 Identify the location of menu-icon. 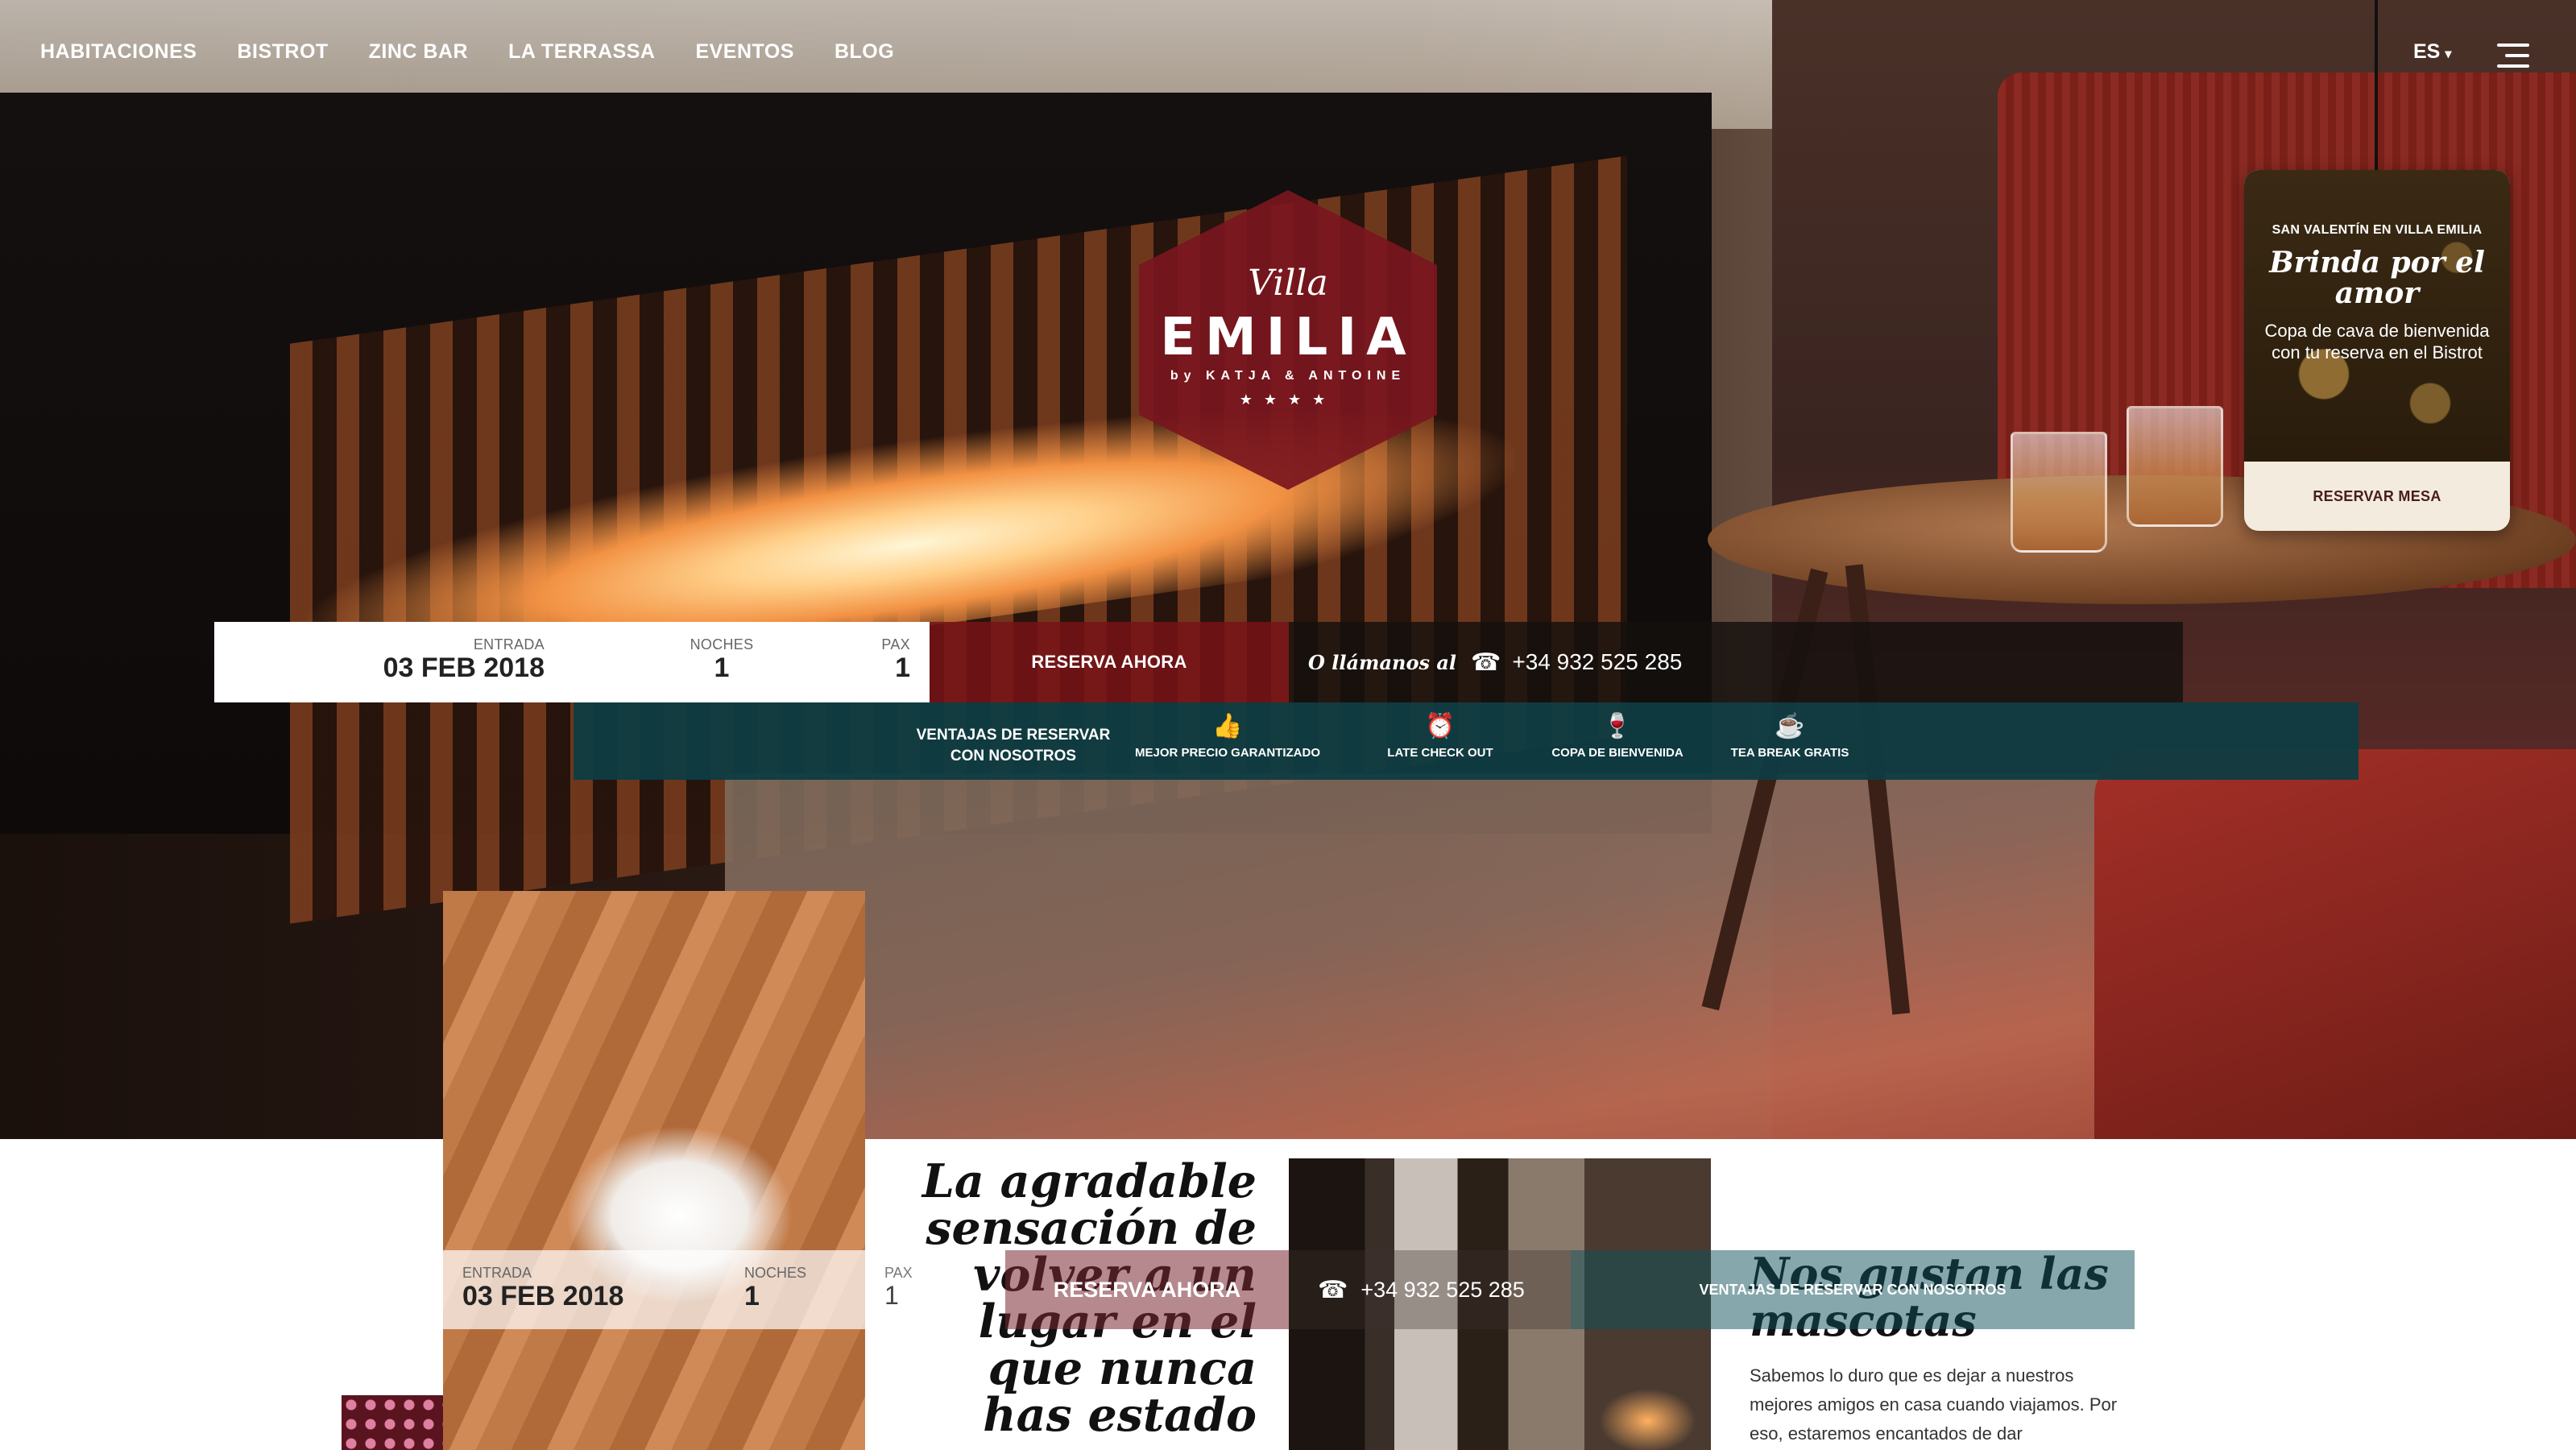
(2513, 57).